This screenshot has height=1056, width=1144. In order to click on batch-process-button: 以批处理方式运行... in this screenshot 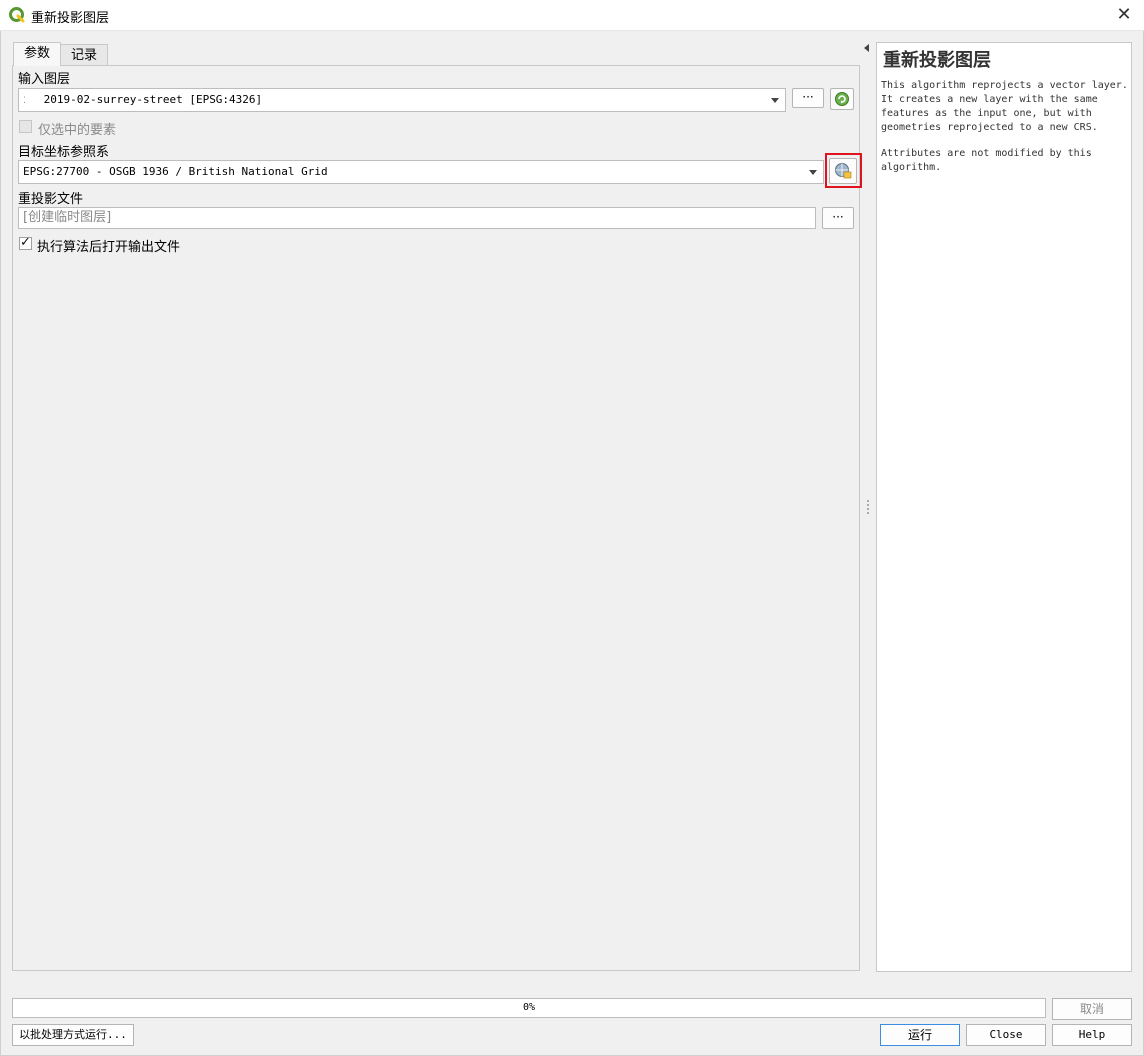, I will do `click(73, 1035)`.